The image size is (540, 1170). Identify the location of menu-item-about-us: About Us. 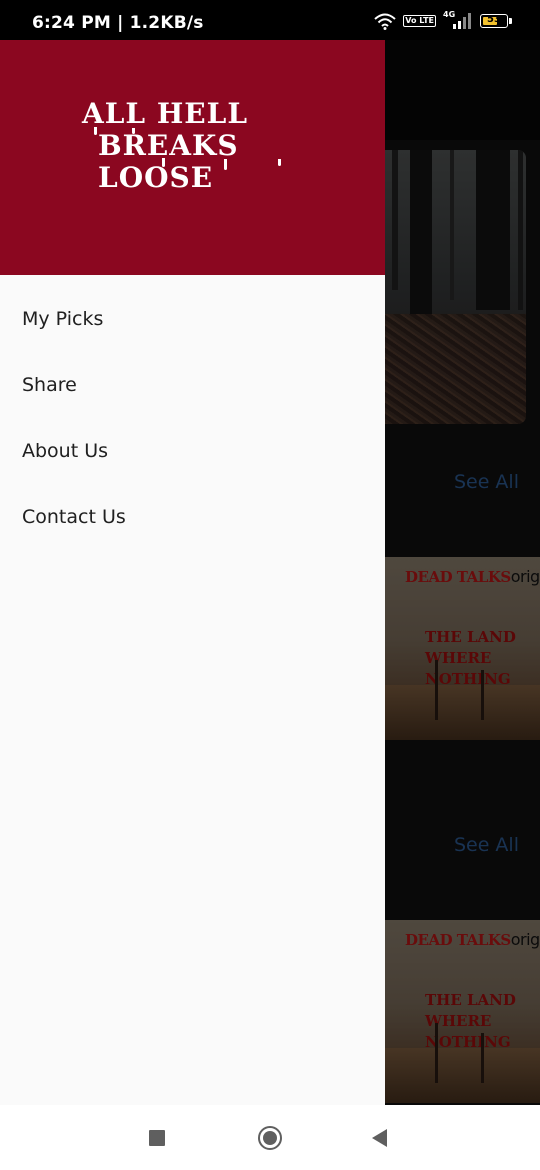
(192, 451).